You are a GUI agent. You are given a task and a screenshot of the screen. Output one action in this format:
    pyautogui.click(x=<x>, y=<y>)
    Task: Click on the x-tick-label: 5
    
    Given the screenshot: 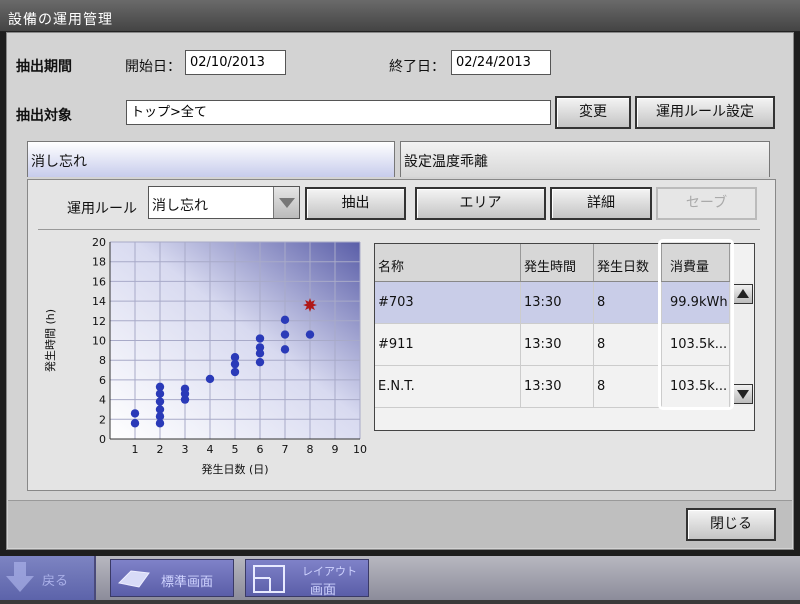 What is the action you would take?
    pyautogui.click(x=235, y=449)
    